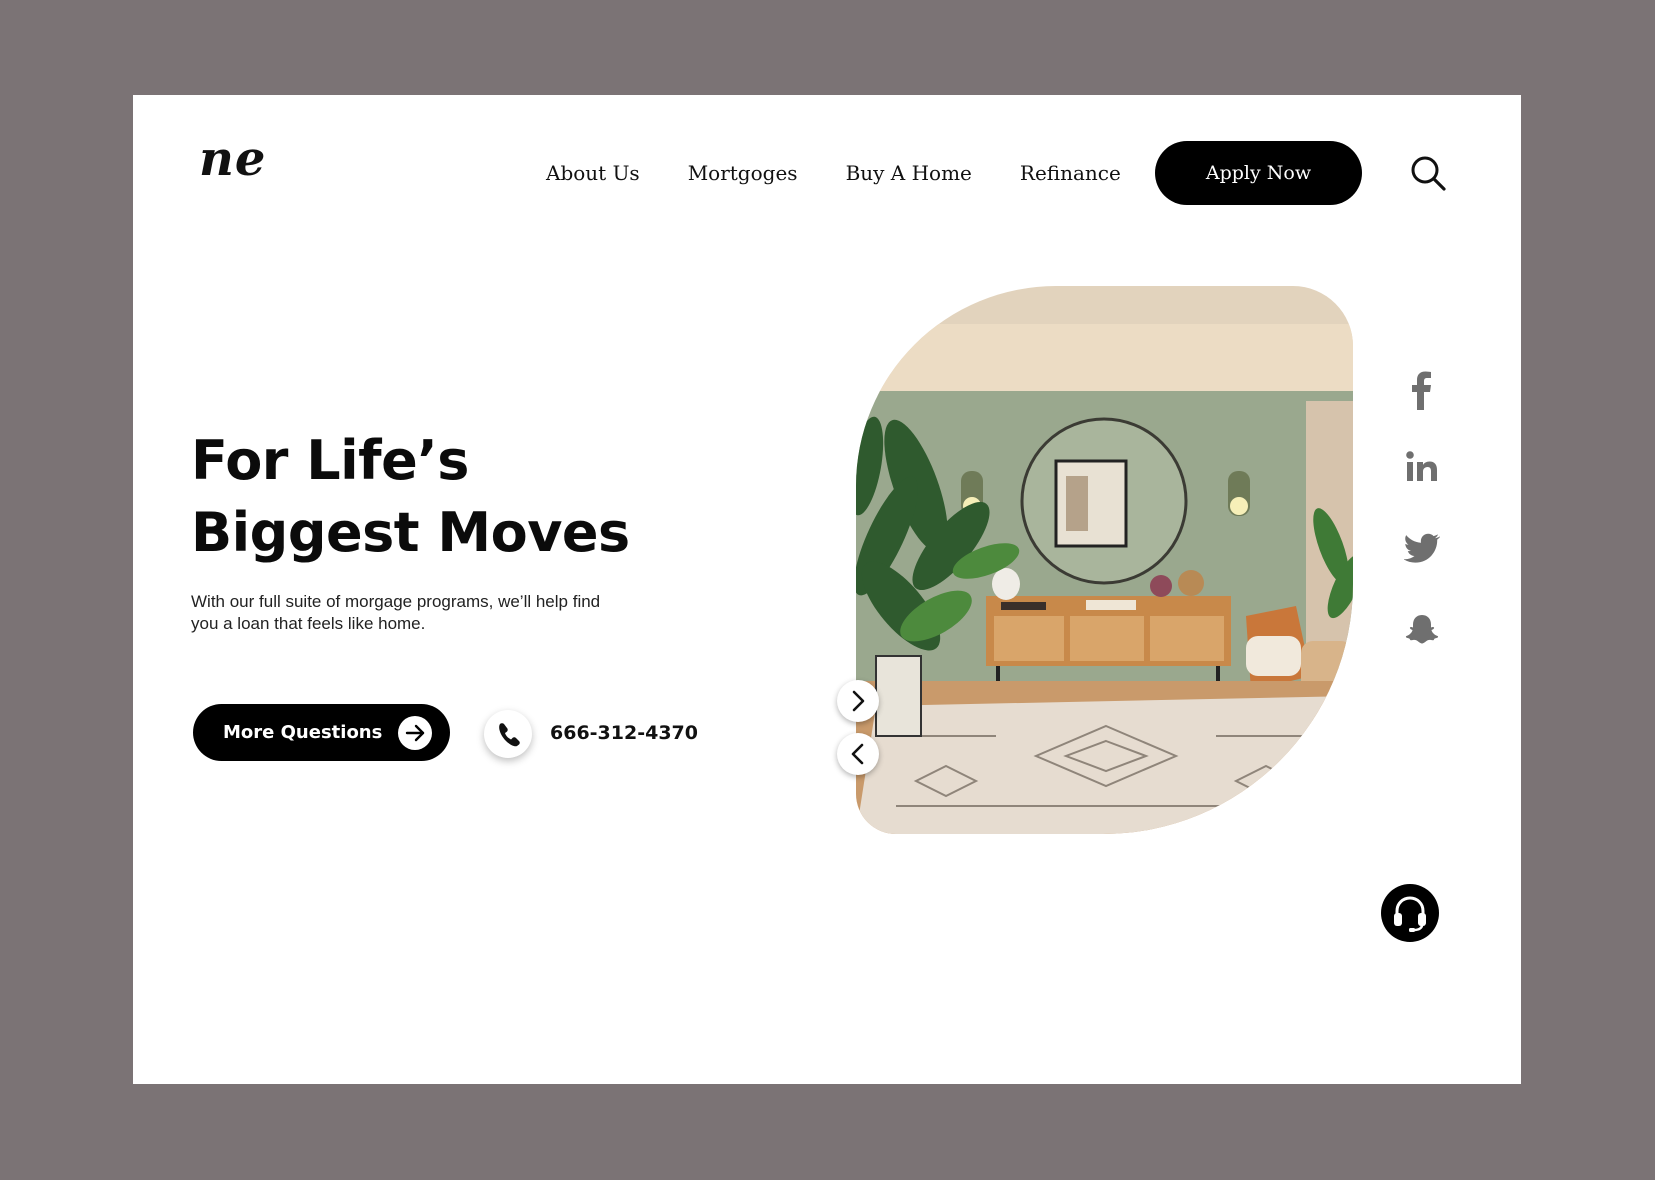 Image resolution: width=1655 pixels, height=1180 pixels. Describe the element at coordinates (232, 159) in the screenshot. I see `brand-logo: ne` at that location.